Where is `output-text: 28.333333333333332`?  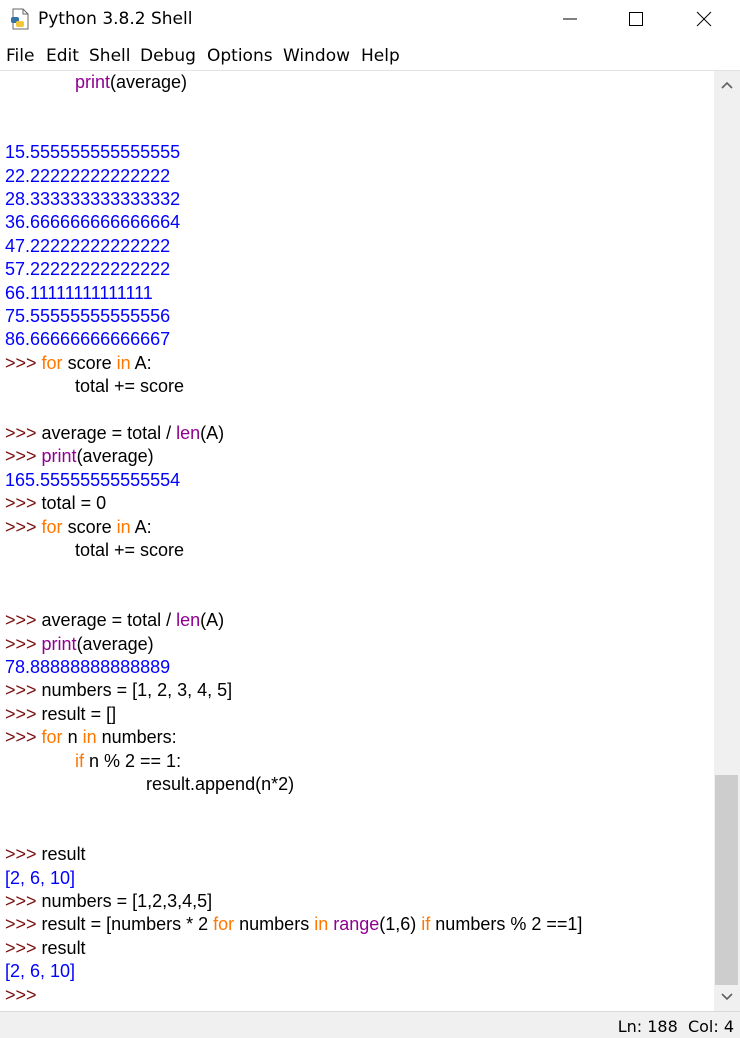 output-text: 28.333333333333332 is located at coordinates (93, 199).